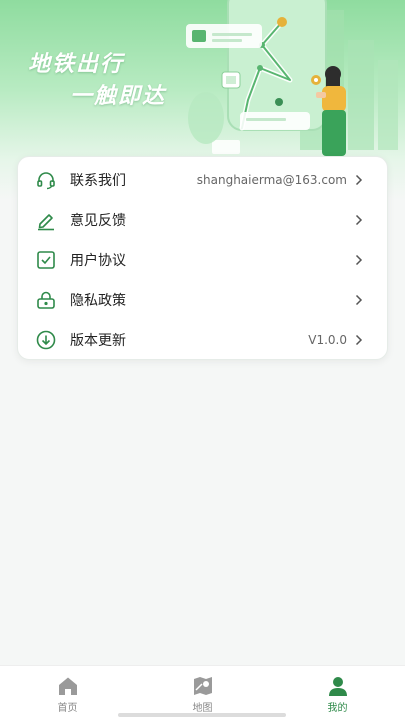  I want to click on version-number: V1.0.0, so click(327, 340).